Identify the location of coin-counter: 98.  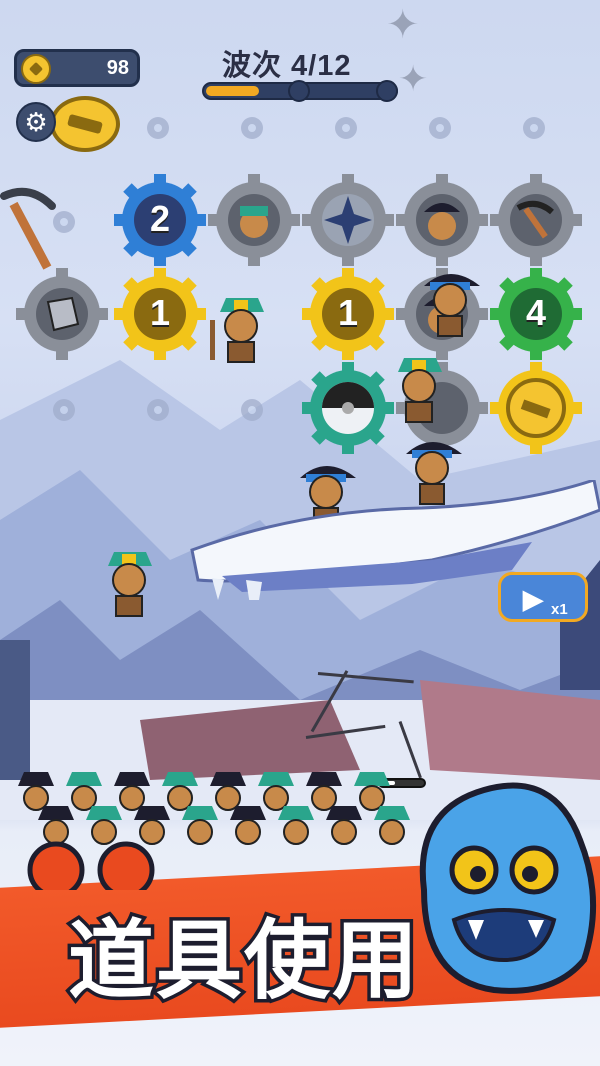
(77, 68).